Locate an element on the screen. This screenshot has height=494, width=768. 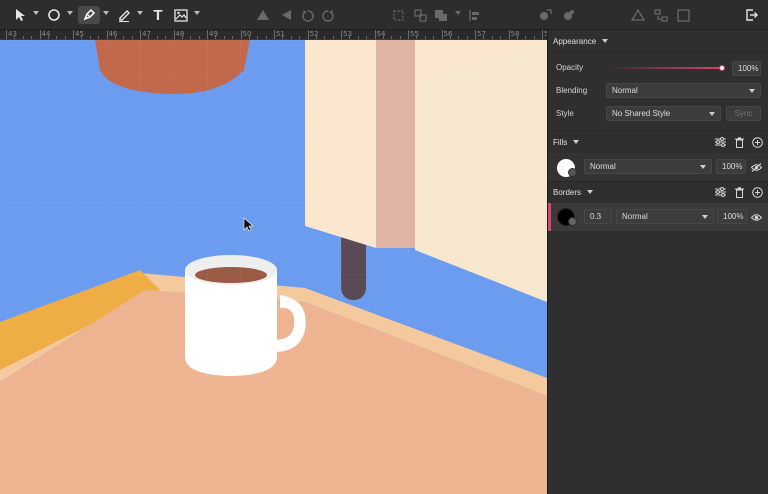
ruler-label: 54 is located at coordinates (381, 34).